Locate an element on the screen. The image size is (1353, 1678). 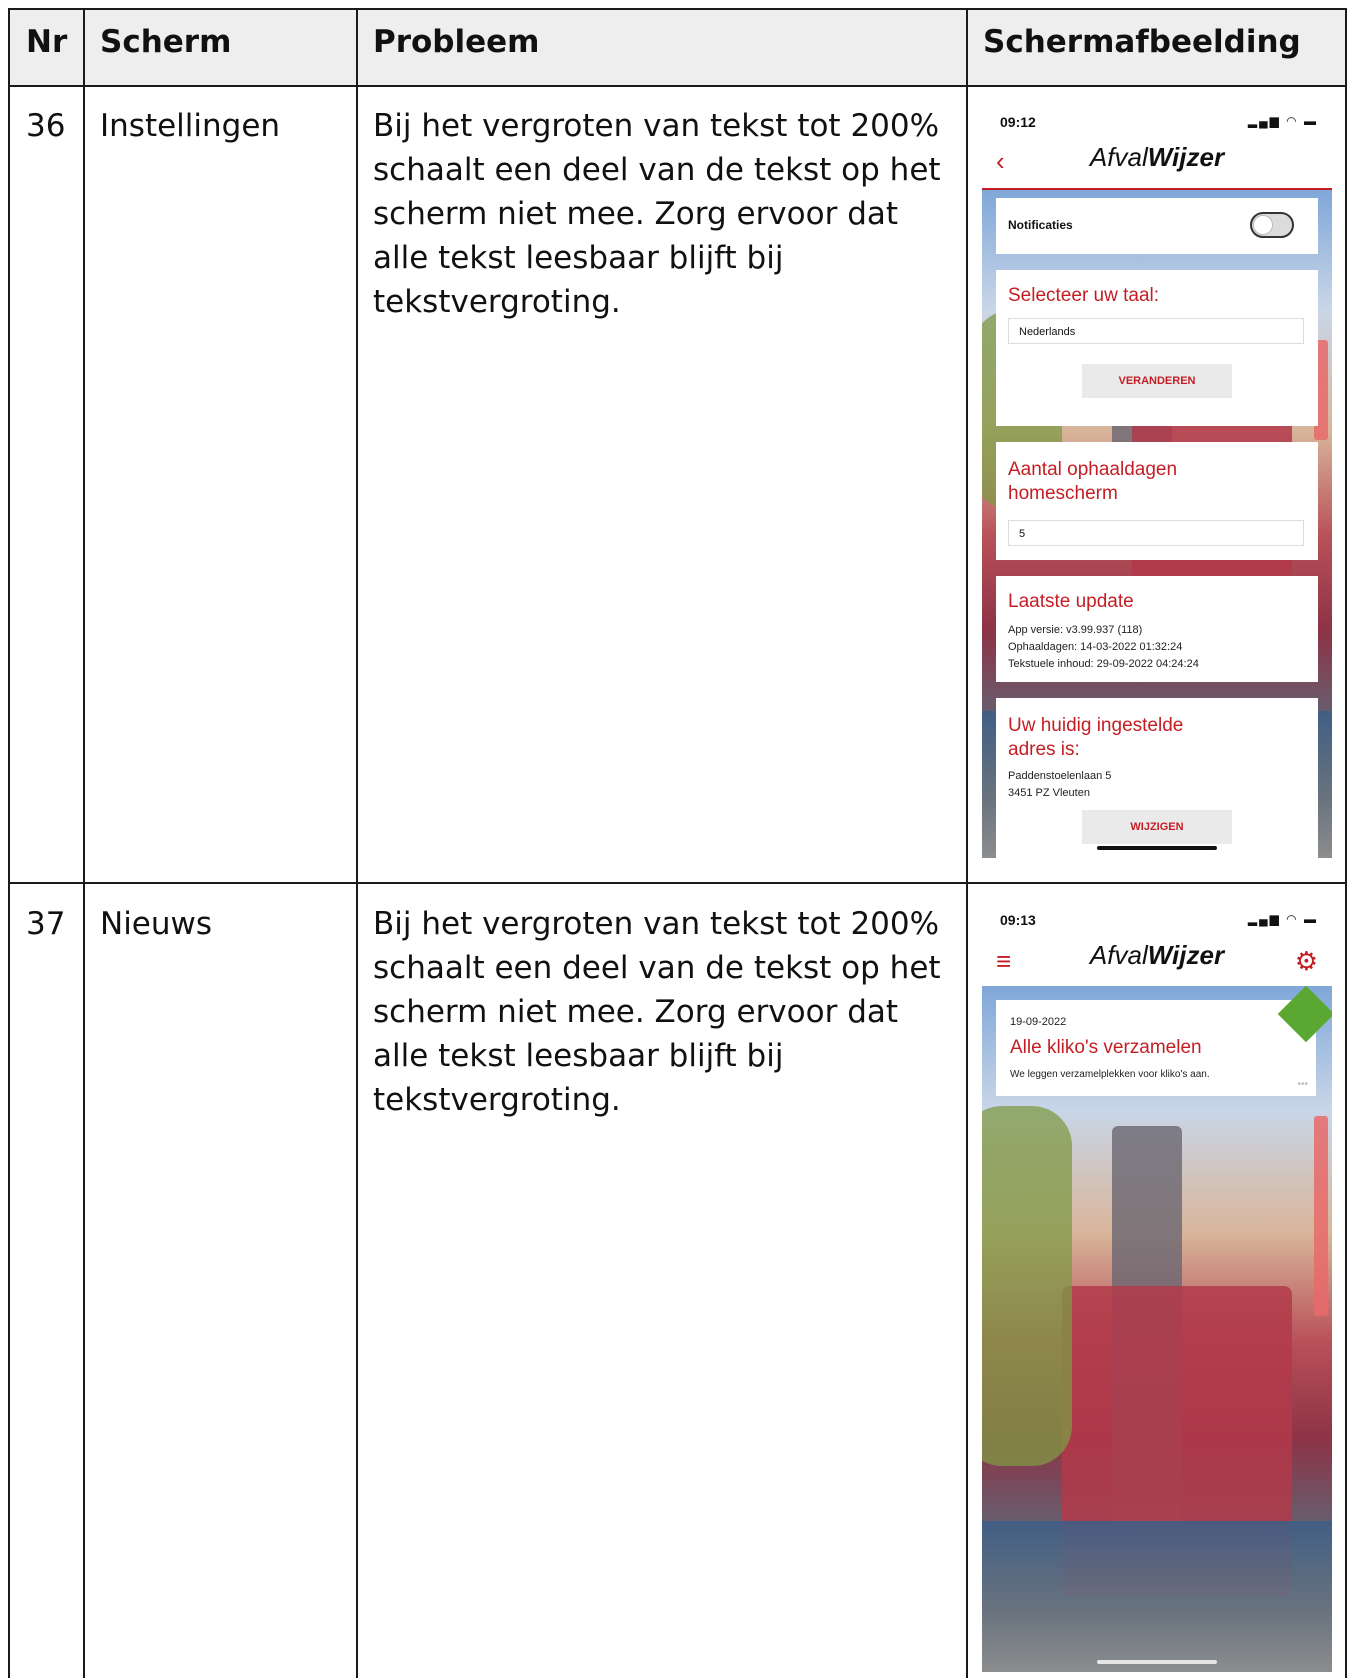
status-bar: 09:13 ▂▄▆ ◠ ▬ is located at coordinates (1157, 915).